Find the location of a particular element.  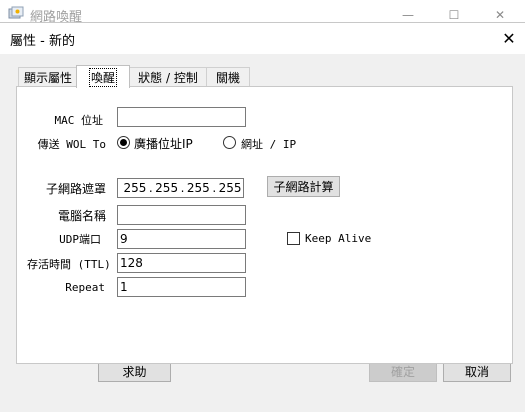

computer-name-input is located at coordinates (181, 215).